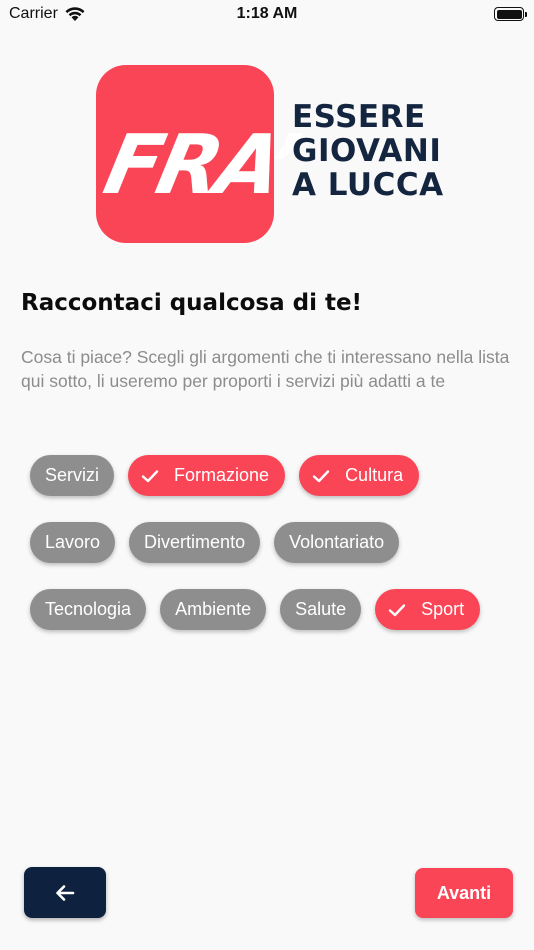 The width and height of the screenshot is (534, 950). I want to click on fra-logo: FRA’, so click(201, 154).